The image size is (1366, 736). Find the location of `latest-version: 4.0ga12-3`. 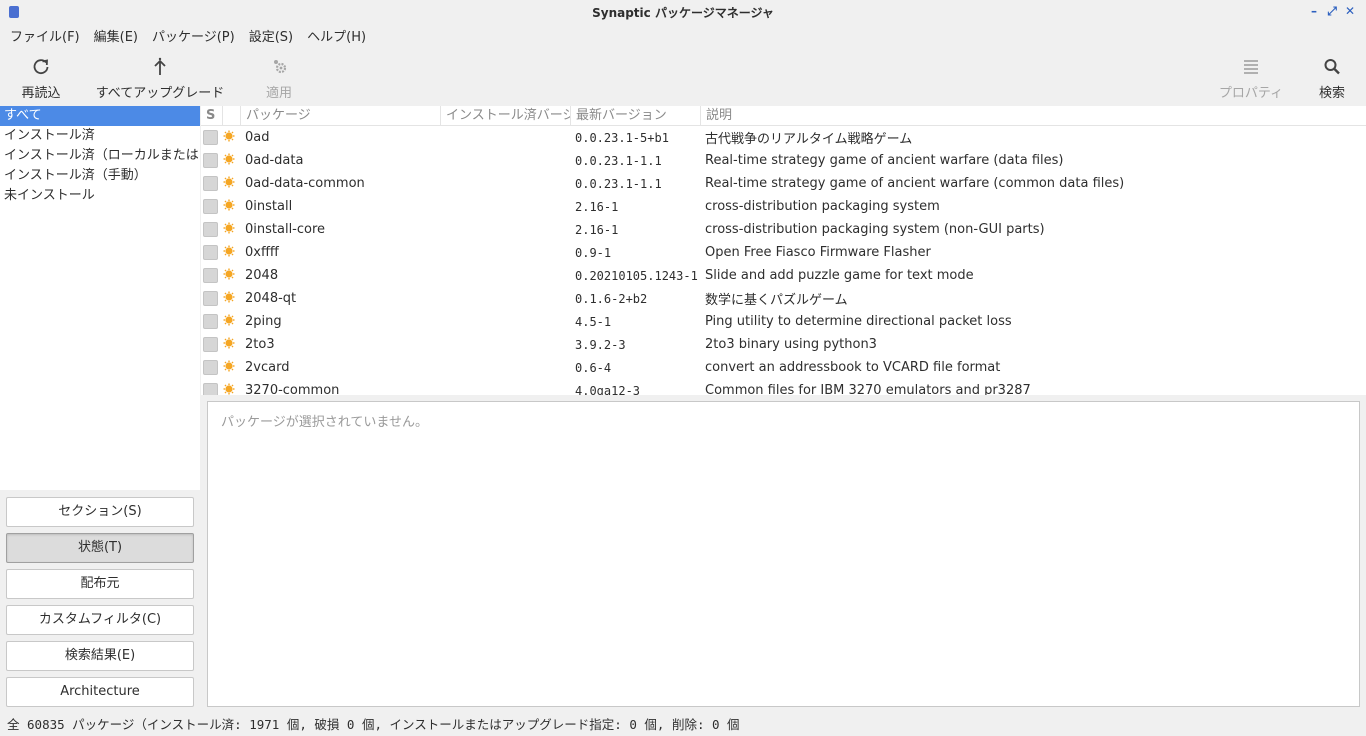

latest-version: 4.0ga12-3 is located at coordinates (608, 389).